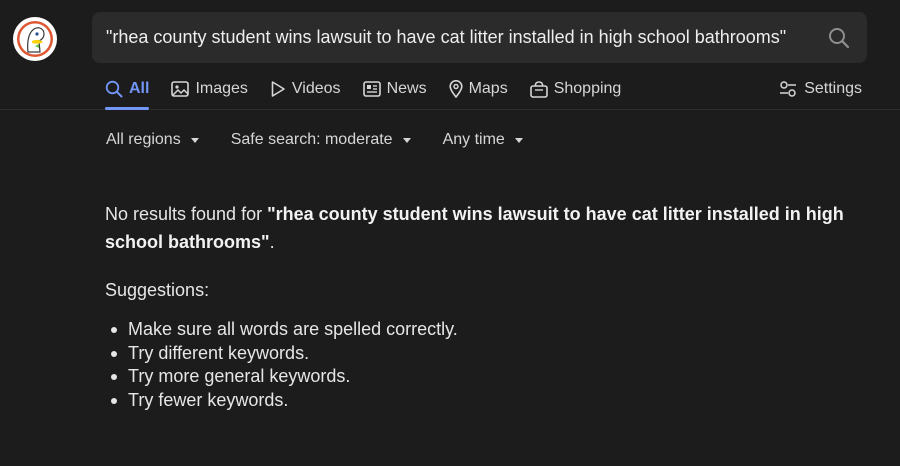 The width and height of the screenshot is (900, 466). I want to click on search-input, so click(456, 37).